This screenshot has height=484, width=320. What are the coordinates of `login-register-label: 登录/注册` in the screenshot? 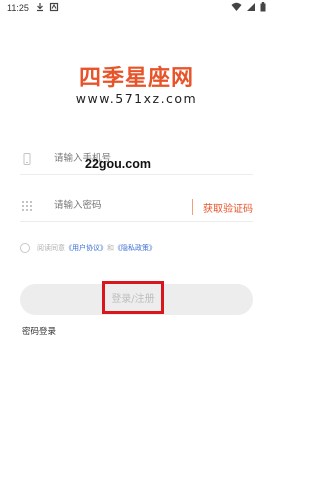 It's located at (133, 297).